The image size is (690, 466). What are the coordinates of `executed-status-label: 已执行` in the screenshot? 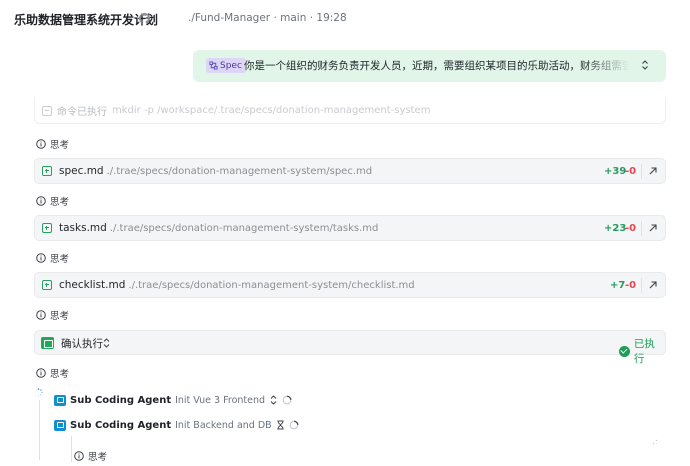 It's located at (644, 351).